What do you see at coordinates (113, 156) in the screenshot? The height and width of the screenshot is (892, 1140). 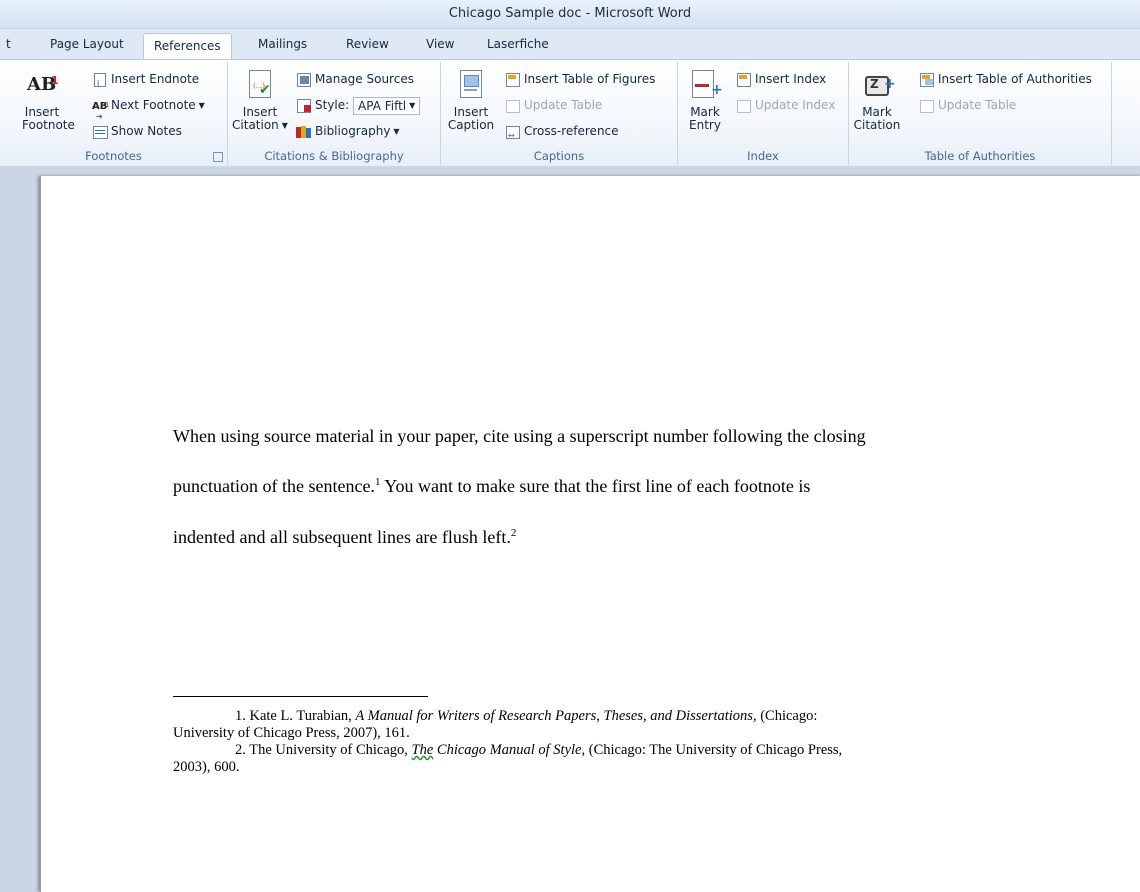 I see `footnotes-group-label: Footnotes` at bounding box center [113, 156].